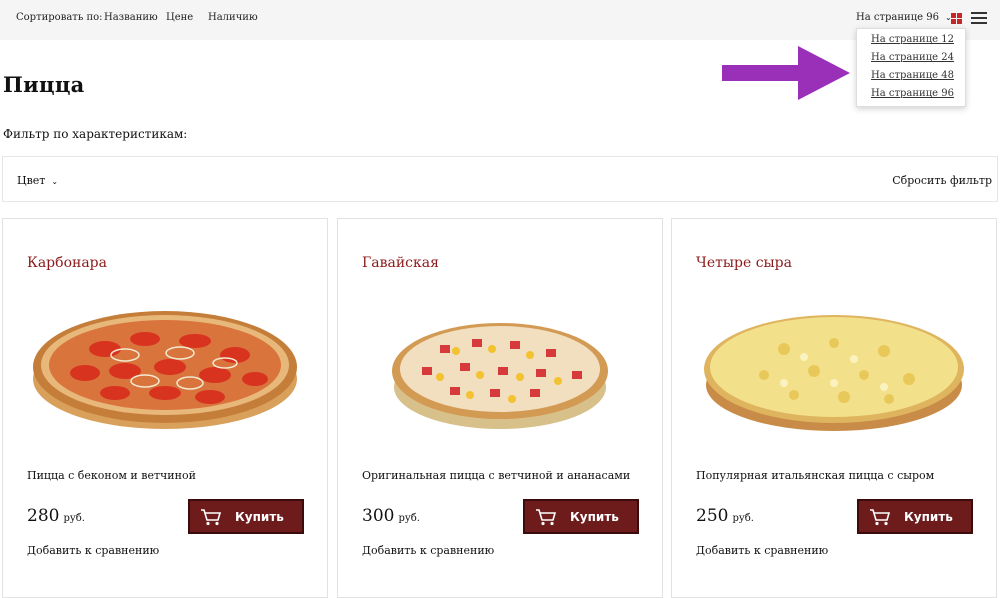 The image size is (1000, 598). Describe the element at coordinates (378, 516) in the screenshot. I see `price-value: 300` at that location.